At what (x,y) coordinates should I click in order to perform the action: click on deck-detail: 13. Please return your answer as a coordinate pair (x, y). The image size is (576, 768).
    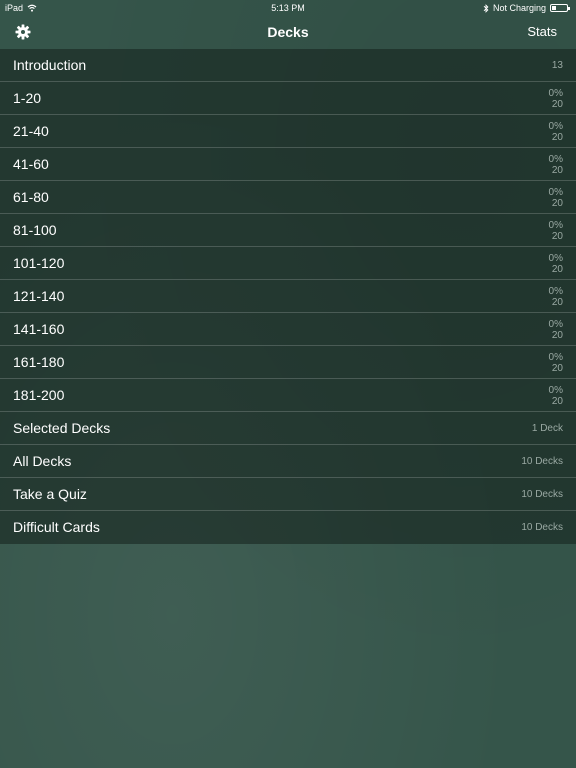
    Looking at the image, I should click on (557, 65).